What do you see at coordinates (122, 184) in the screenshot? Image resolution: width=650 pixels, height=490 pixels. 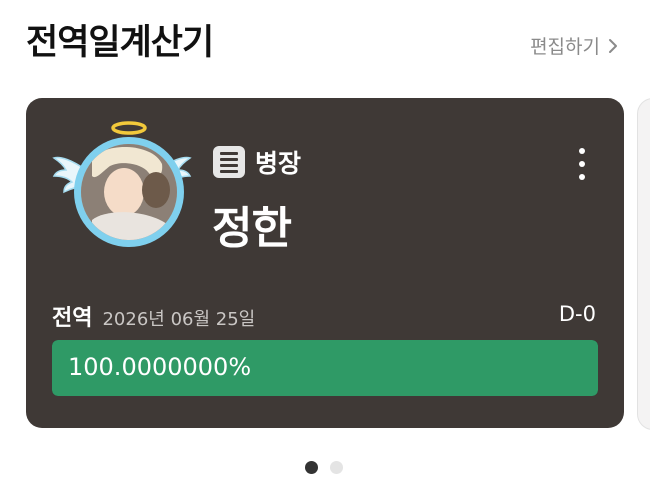 I see `avatar-graphic` at bounding box center [122, 184].